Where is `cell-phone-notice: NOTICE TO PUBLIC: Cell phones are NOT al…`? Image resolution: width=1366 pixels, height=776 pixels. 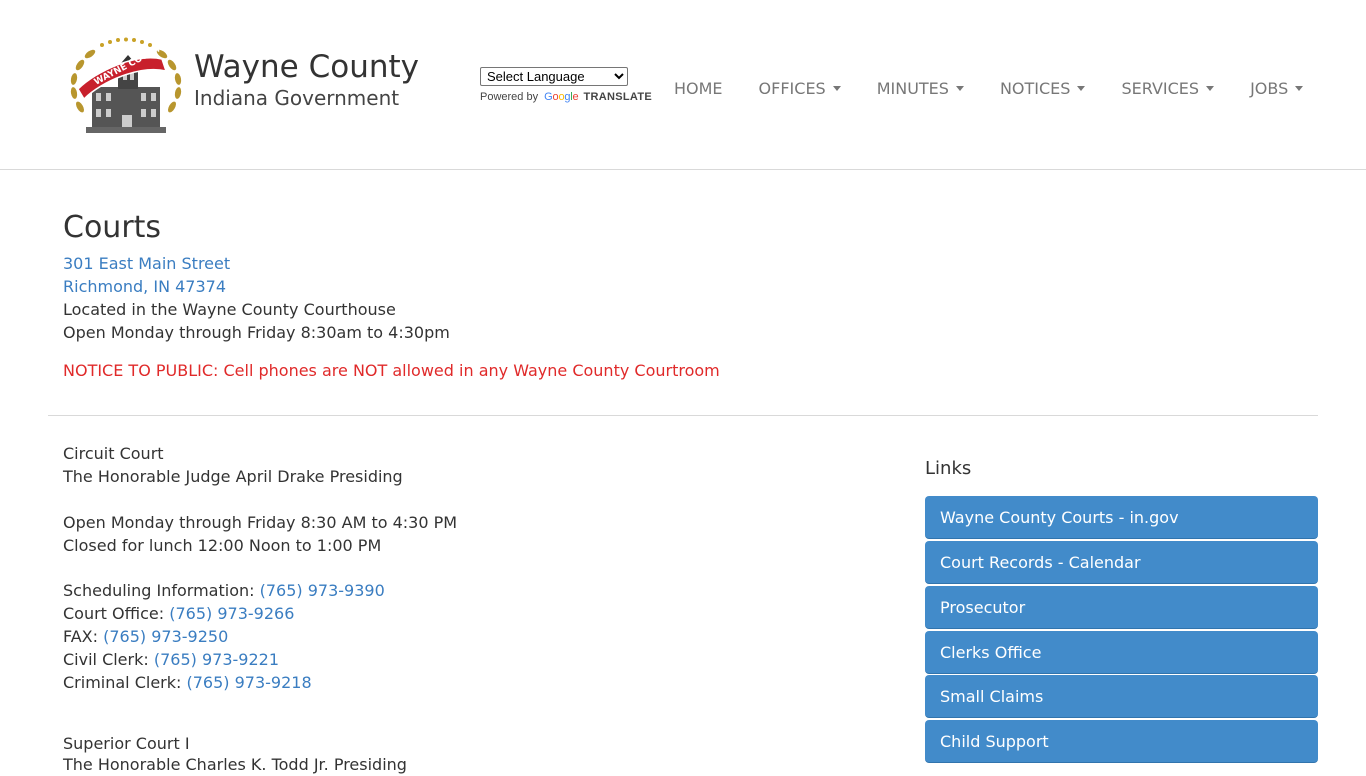
cell-phone-notice: NOTICE TO PUBLIC: Cell phones are NOT al… is located at coordinates (391, 370).